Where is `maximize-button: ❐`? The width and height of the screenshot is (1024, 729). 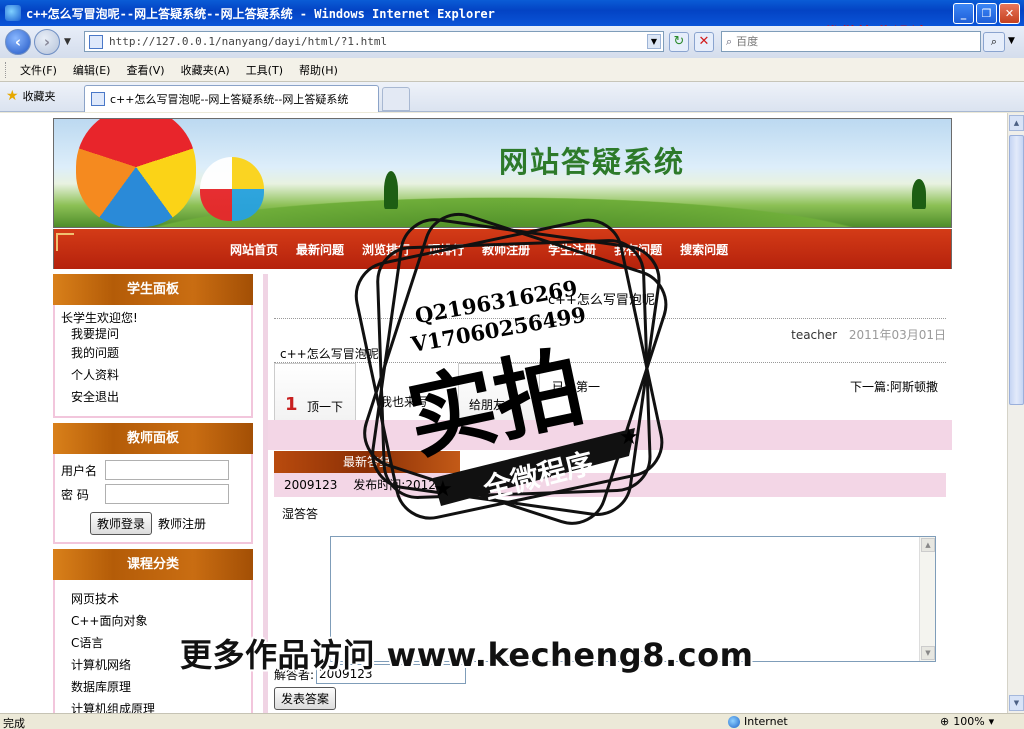
maximize-button: ❐ is located at coordinates (986, 13).